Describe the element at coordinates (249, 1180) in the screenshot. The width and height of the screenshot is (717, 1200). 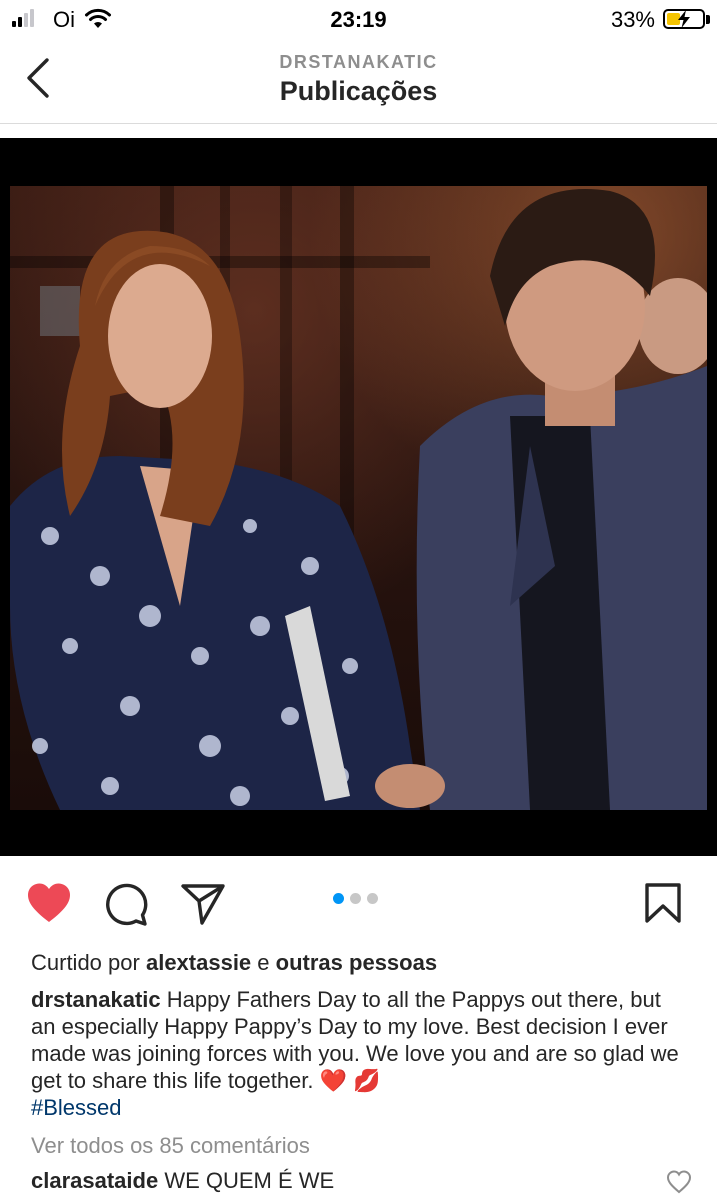
I see `comment-text: WE QUEM É WE` at that location.